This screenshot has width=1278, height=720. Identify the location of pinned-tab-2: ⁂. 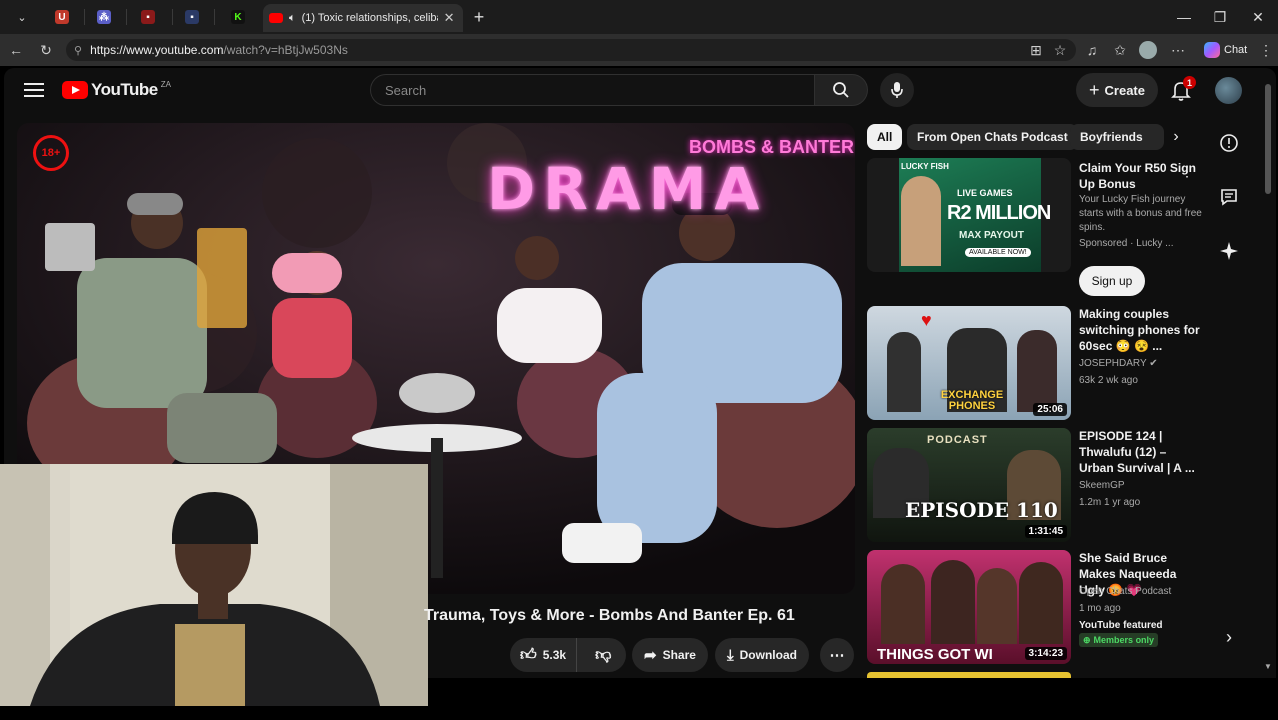
(104, 17).